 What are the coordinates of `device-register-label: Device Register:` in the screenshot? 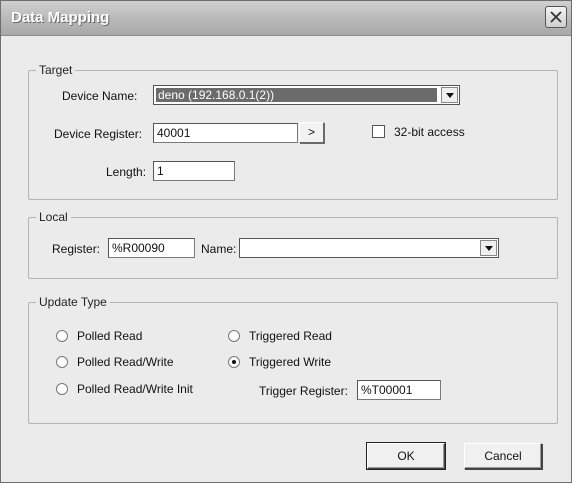 It's located at (98, 134).